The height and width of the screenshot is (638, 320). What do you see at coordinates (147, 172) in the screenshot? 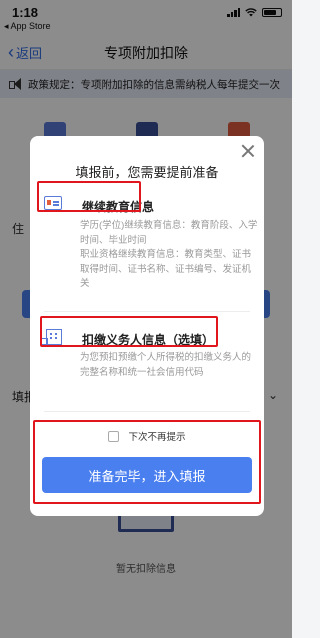
I see `modal-heading: 填报前，您需要提前准备` at bounding box center [147, 172].